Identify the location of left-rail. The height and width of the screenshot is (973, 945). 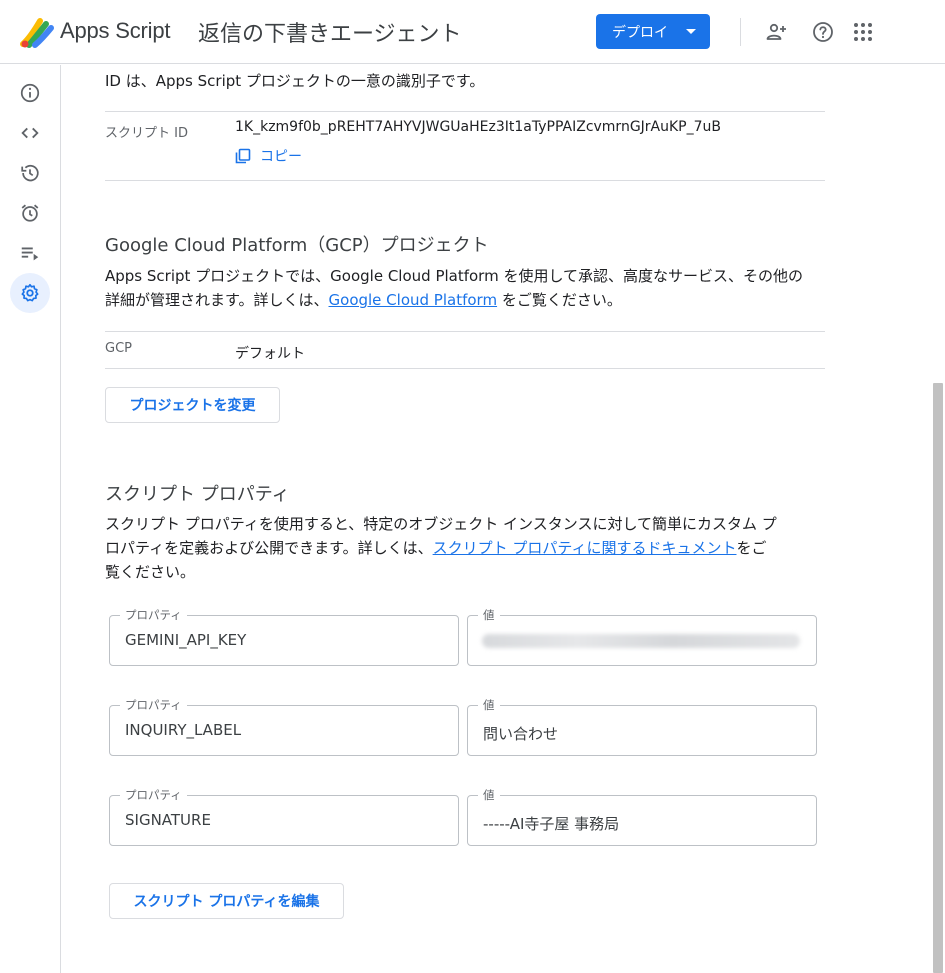
(30, 519).